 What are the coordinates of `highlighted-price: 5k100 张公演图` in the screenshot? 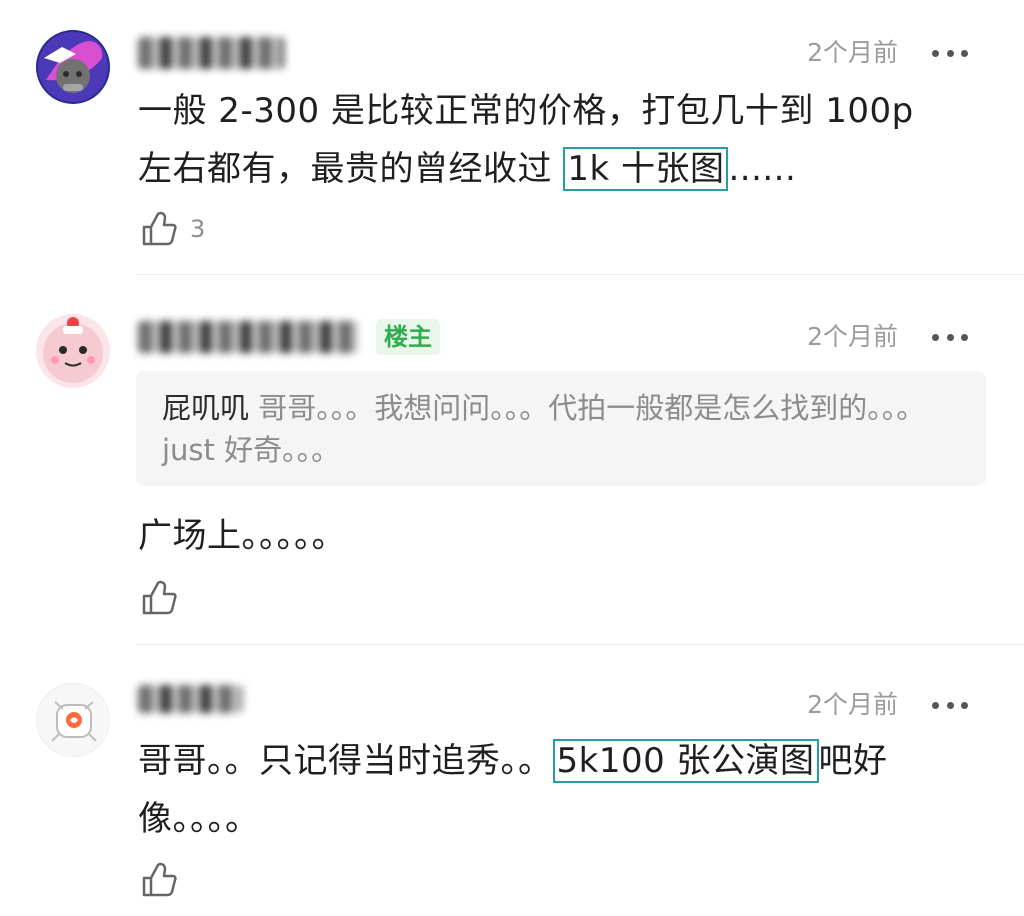 It's located at (685, 761).